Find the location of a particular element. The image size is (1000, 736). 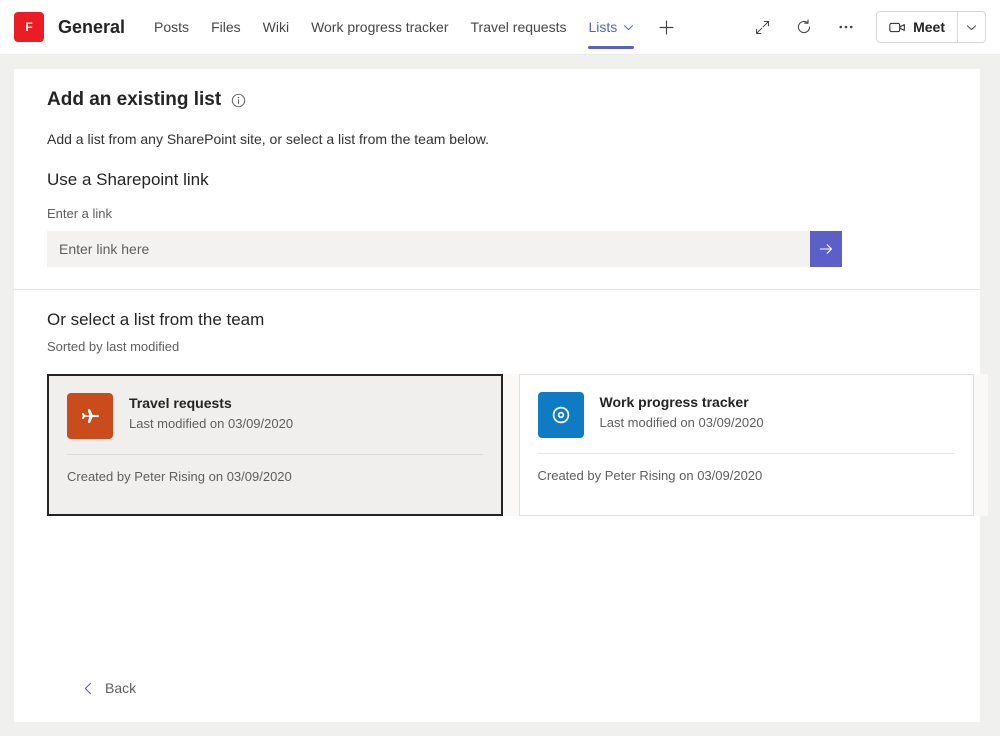

back-button: Back is located at coordinates (108, 688).